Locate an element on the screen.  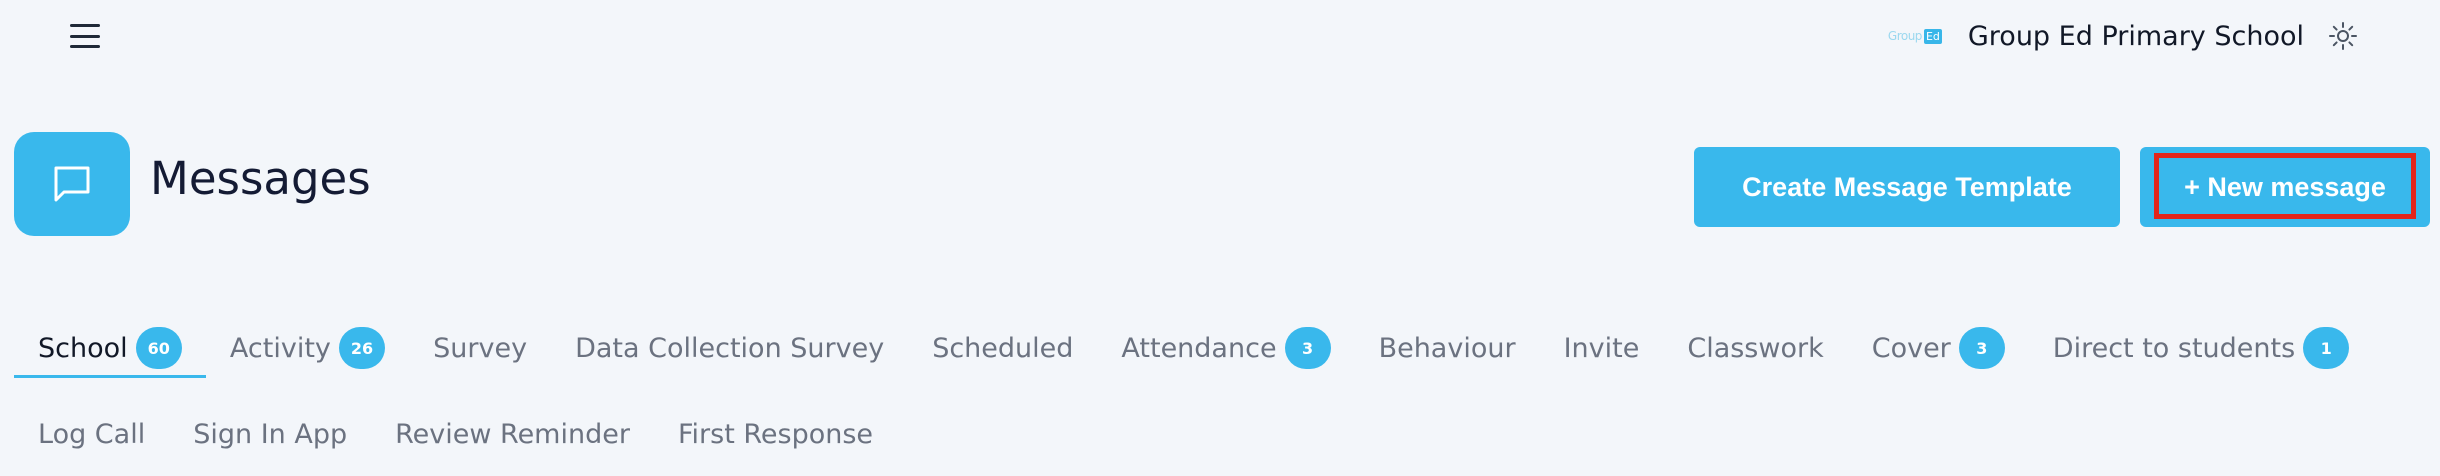
tab-label: Review Reminder is located at coordinates (512, 434).